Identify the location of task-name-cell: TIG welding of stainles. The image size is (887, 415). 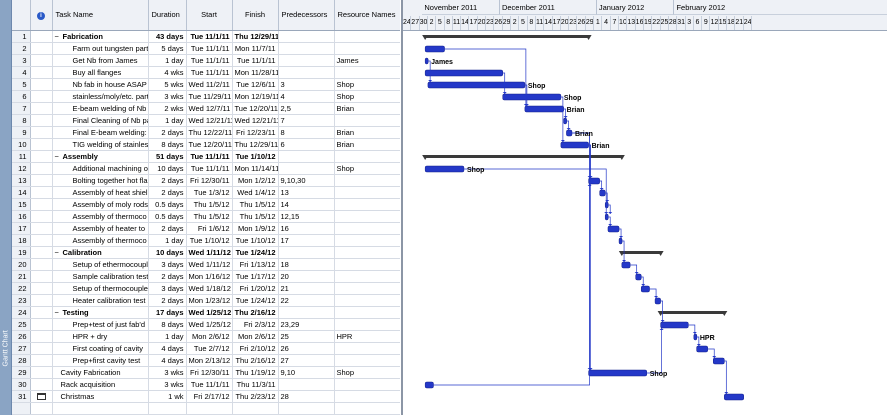
(100, 144).